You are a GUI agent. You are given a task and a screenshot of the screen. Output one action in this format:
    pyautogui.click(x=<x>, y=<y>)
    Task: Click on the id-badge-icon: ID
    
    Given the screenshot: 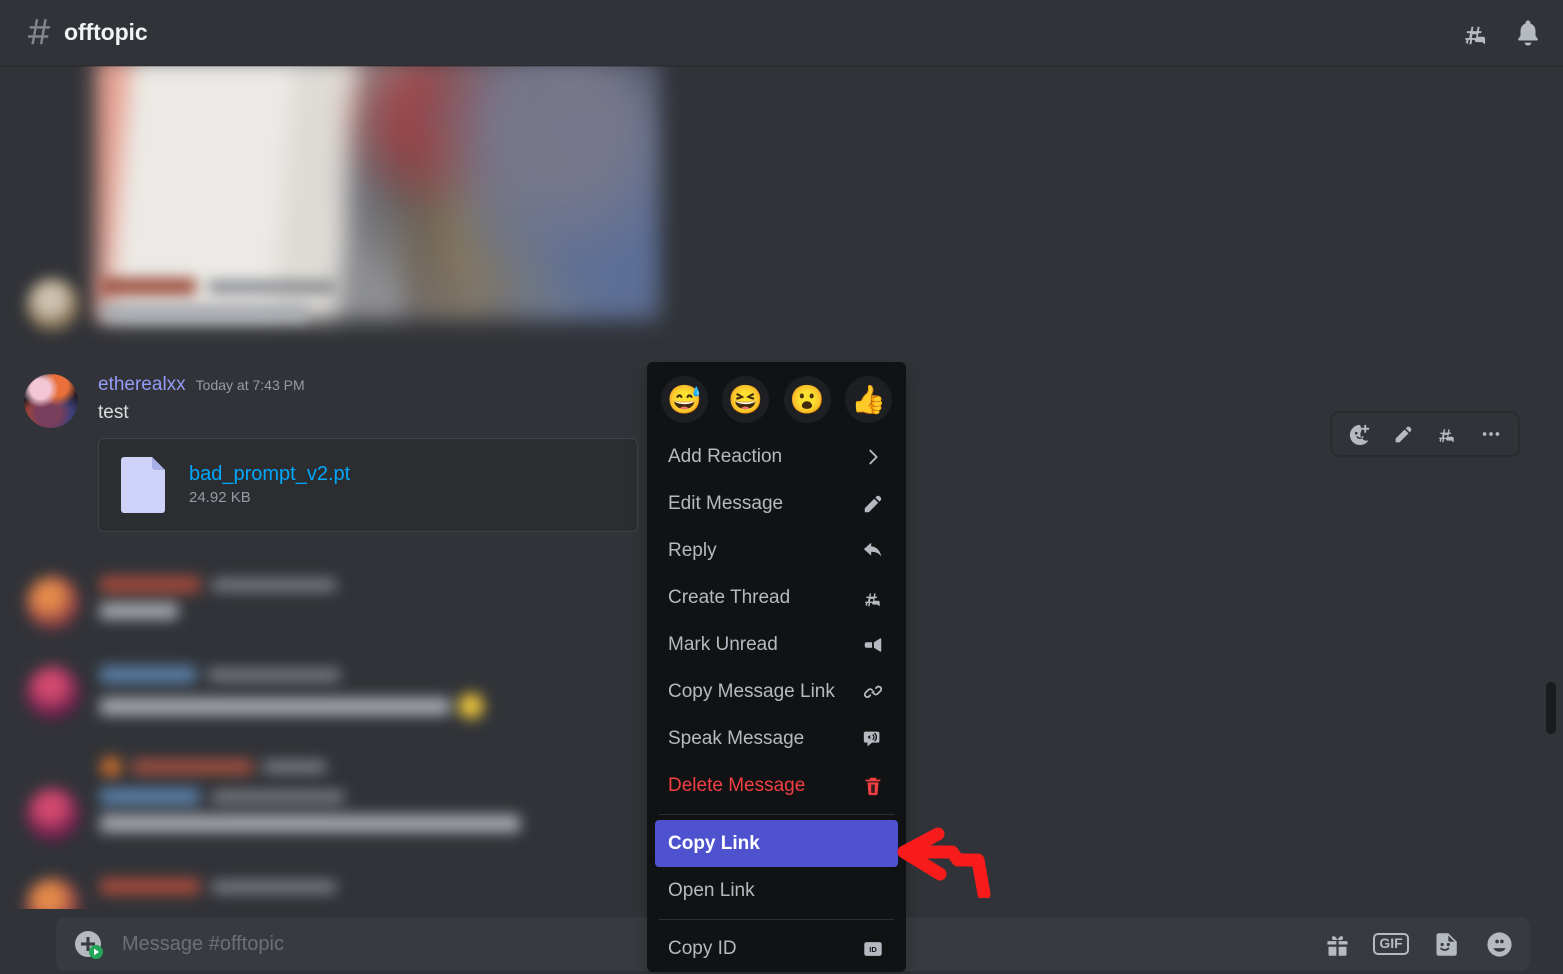 What is the action you would take?
    pyautogui.click(x=873, y=949)
    